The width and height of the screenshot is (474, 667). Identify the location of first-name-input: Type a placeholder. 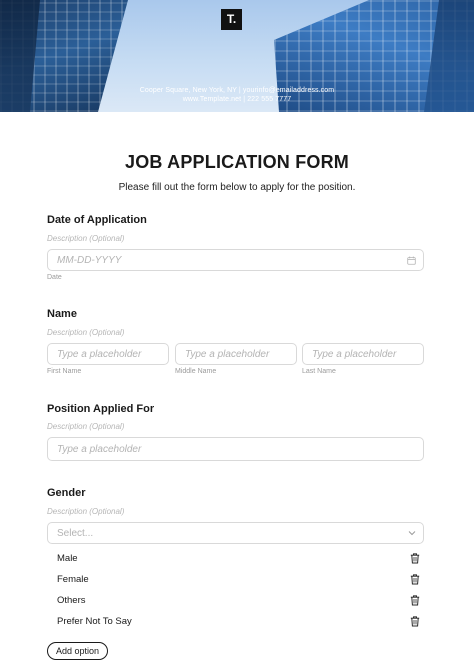
(108, 354).